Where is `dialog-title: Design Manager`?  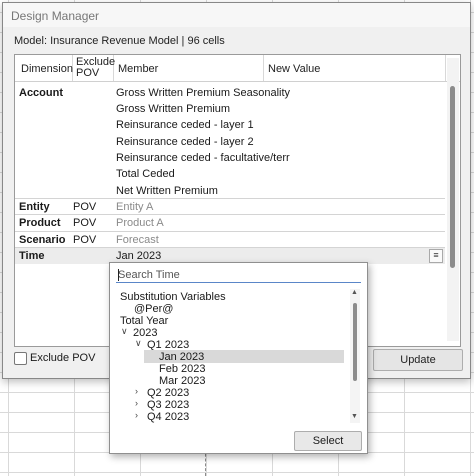
dialog-title: Design Manager is located at coordinates (55, 16).